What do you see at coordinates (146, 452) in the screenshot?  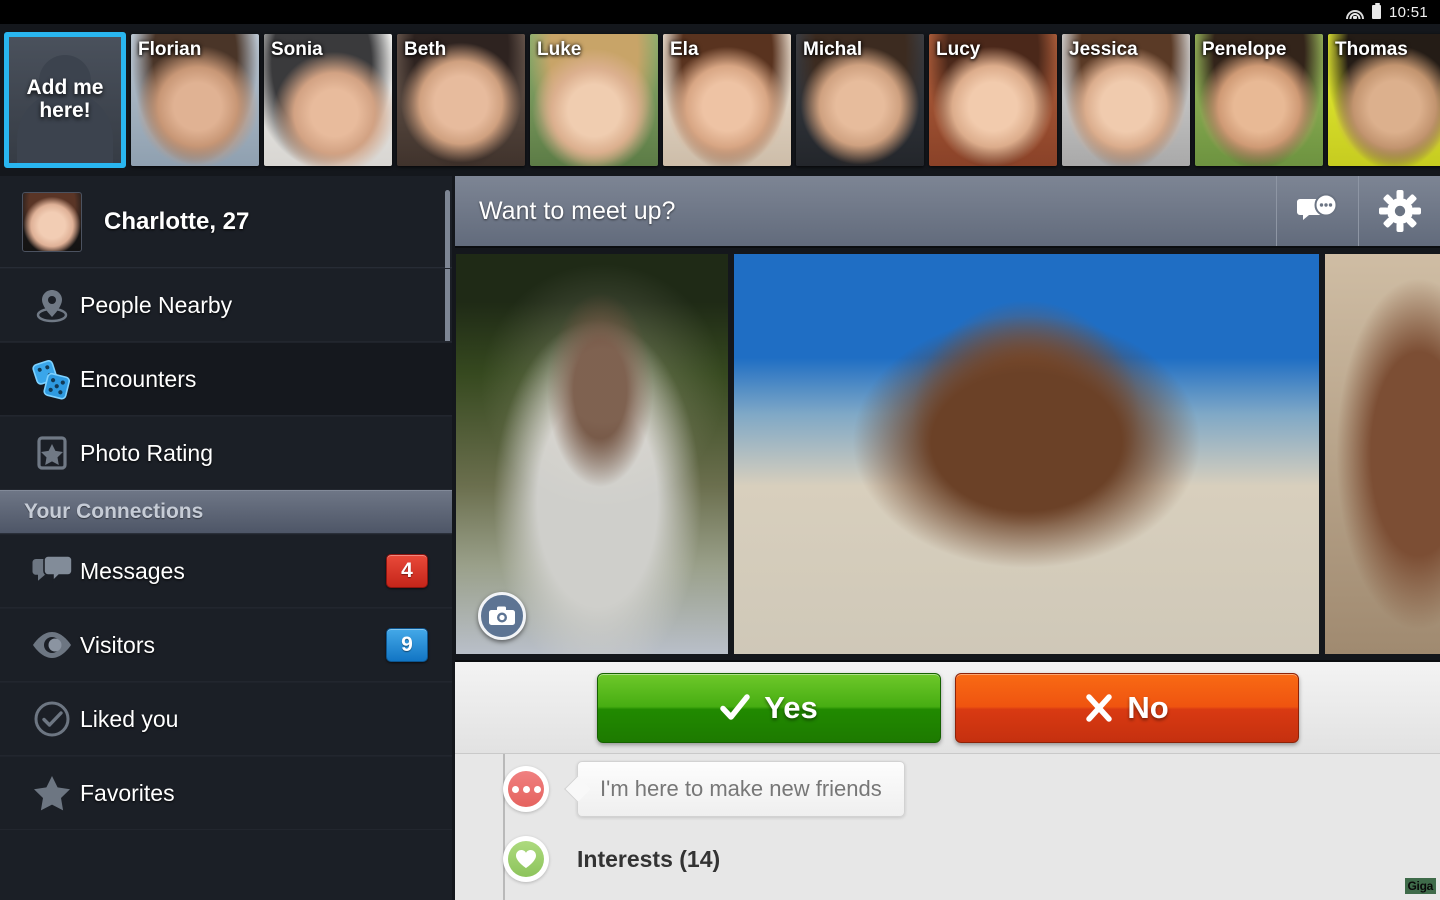 I see `sidebar-item-label: Photo Rating` at bounding box center [146, 452].